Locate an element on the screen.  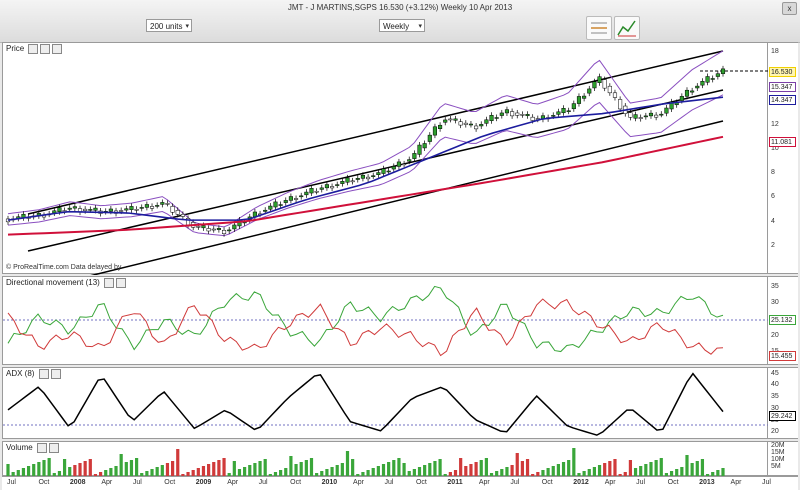
axis-tick-label: 8 is located at coordinates (773, 173).